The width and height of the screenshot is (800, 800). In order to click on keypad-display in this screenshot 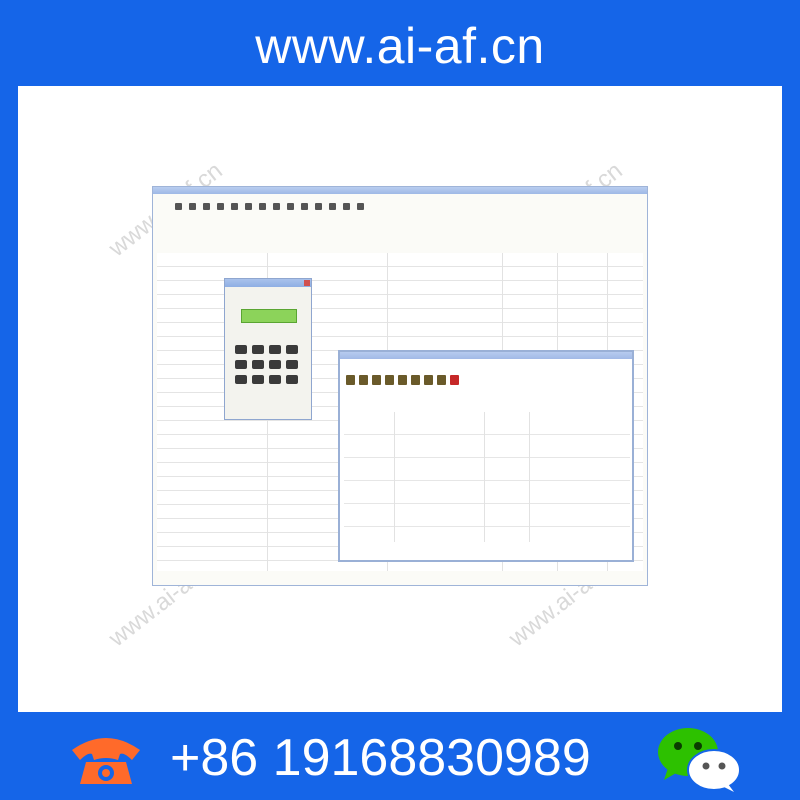, I will do `click(269, 316)`.